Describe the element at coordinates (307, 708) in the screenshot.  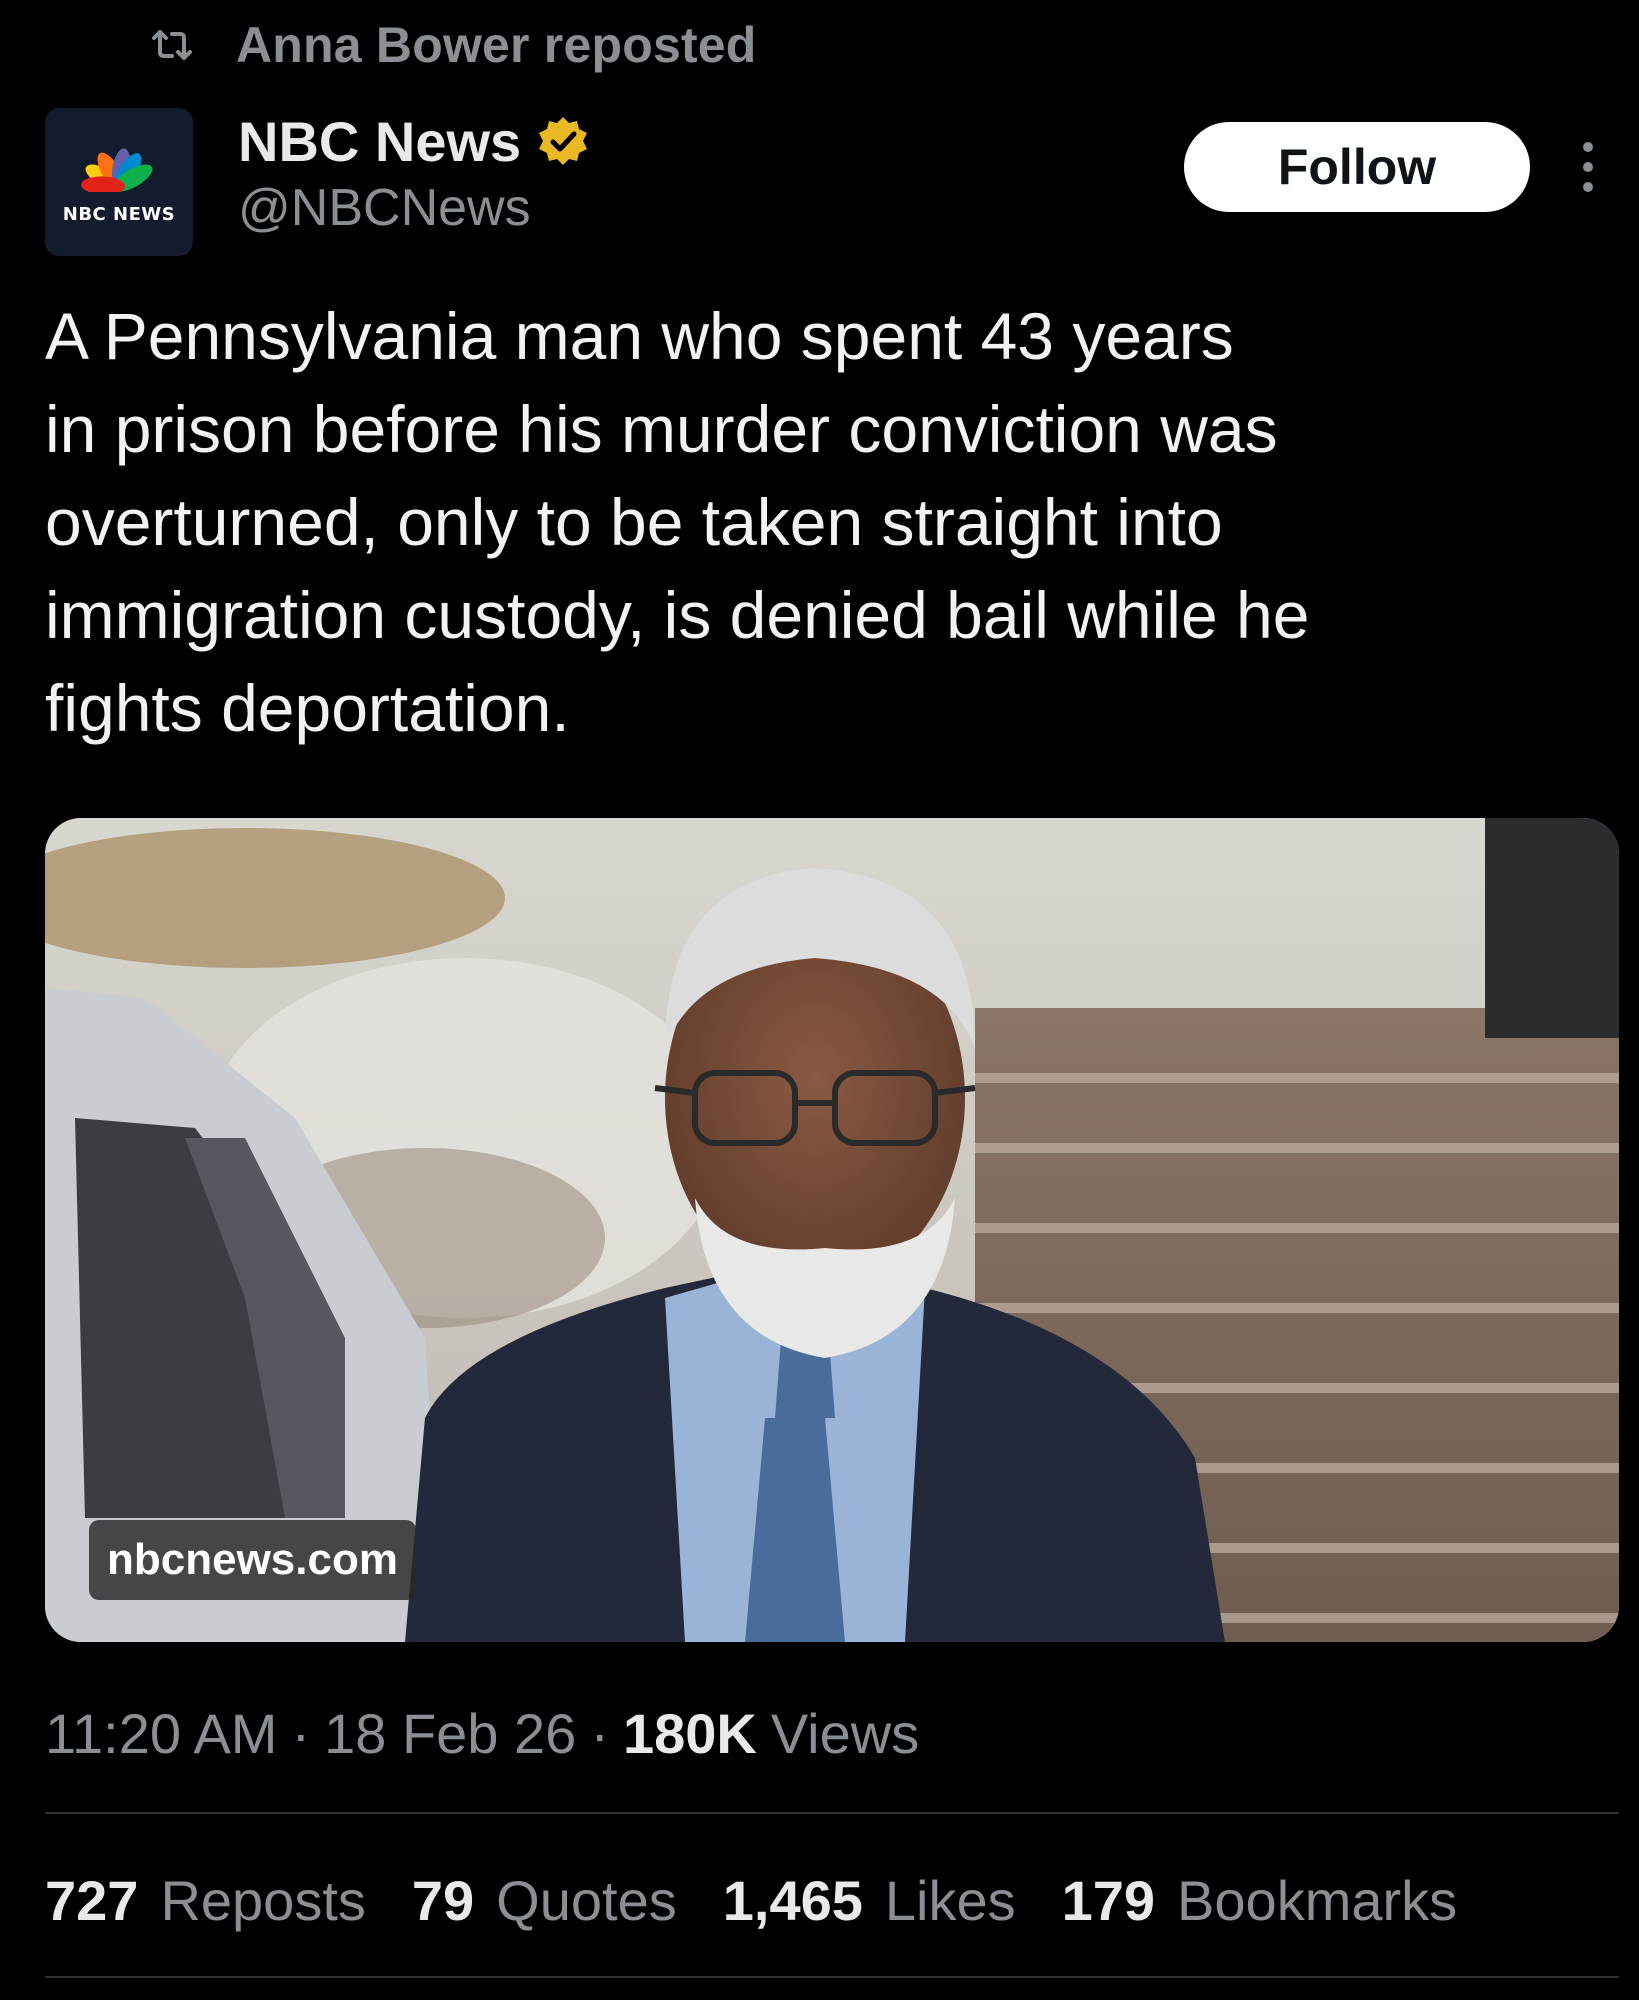
I see `tweet-text-line: fights deportation.` at that location.